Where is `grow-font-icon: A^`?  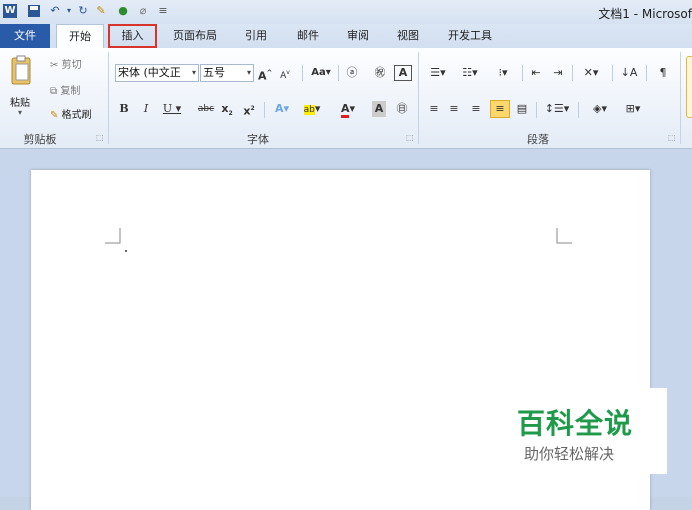
grow-font-icon: A^ is located at coordinates (265, 75).